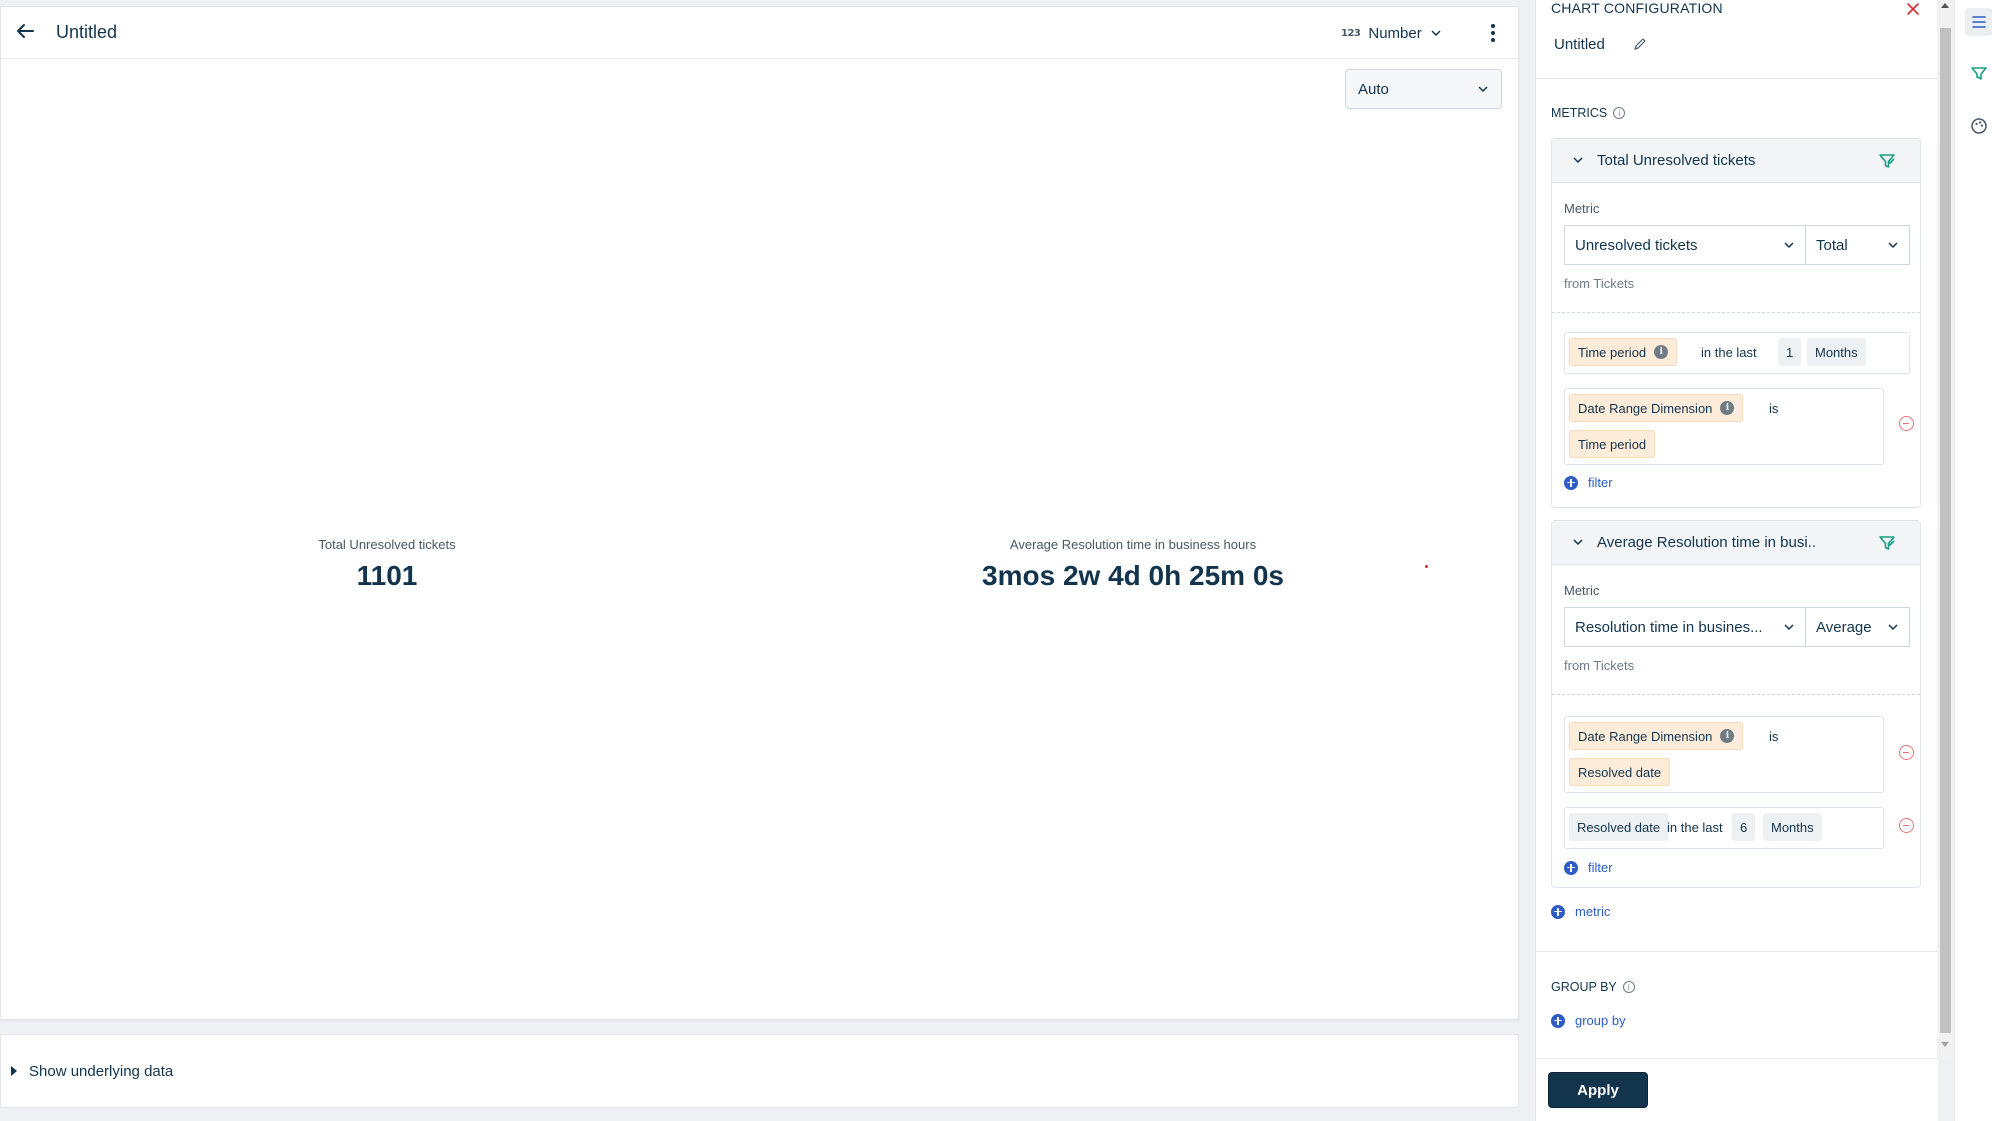  I want to click on number-type-icon: 123, so click(1351, 33).